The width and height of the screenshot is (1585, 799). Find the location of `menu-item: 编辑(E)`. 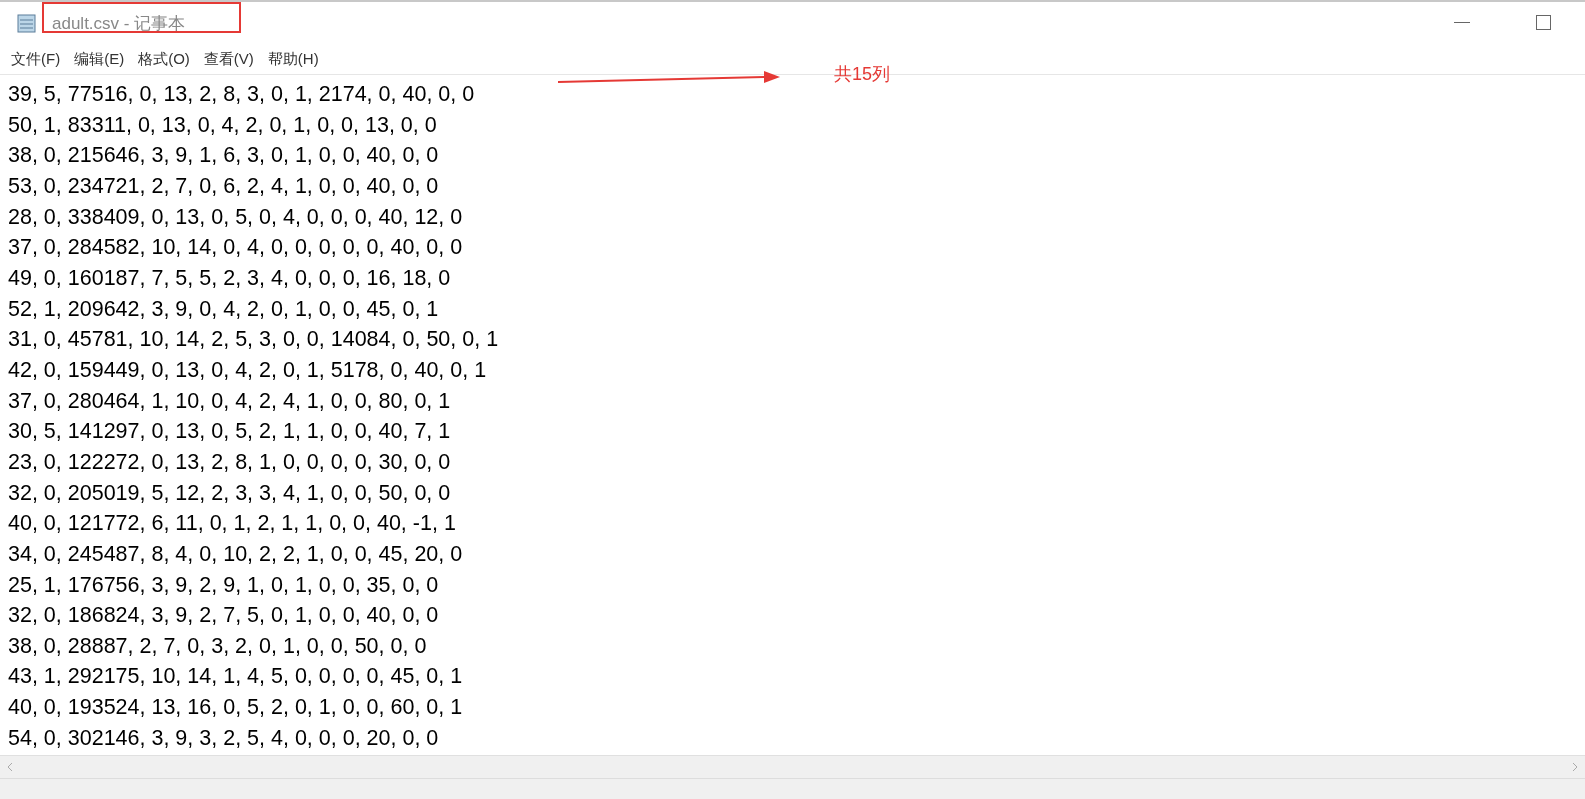

menu-item: 编辑(E) is located at coordinates (99, 59).